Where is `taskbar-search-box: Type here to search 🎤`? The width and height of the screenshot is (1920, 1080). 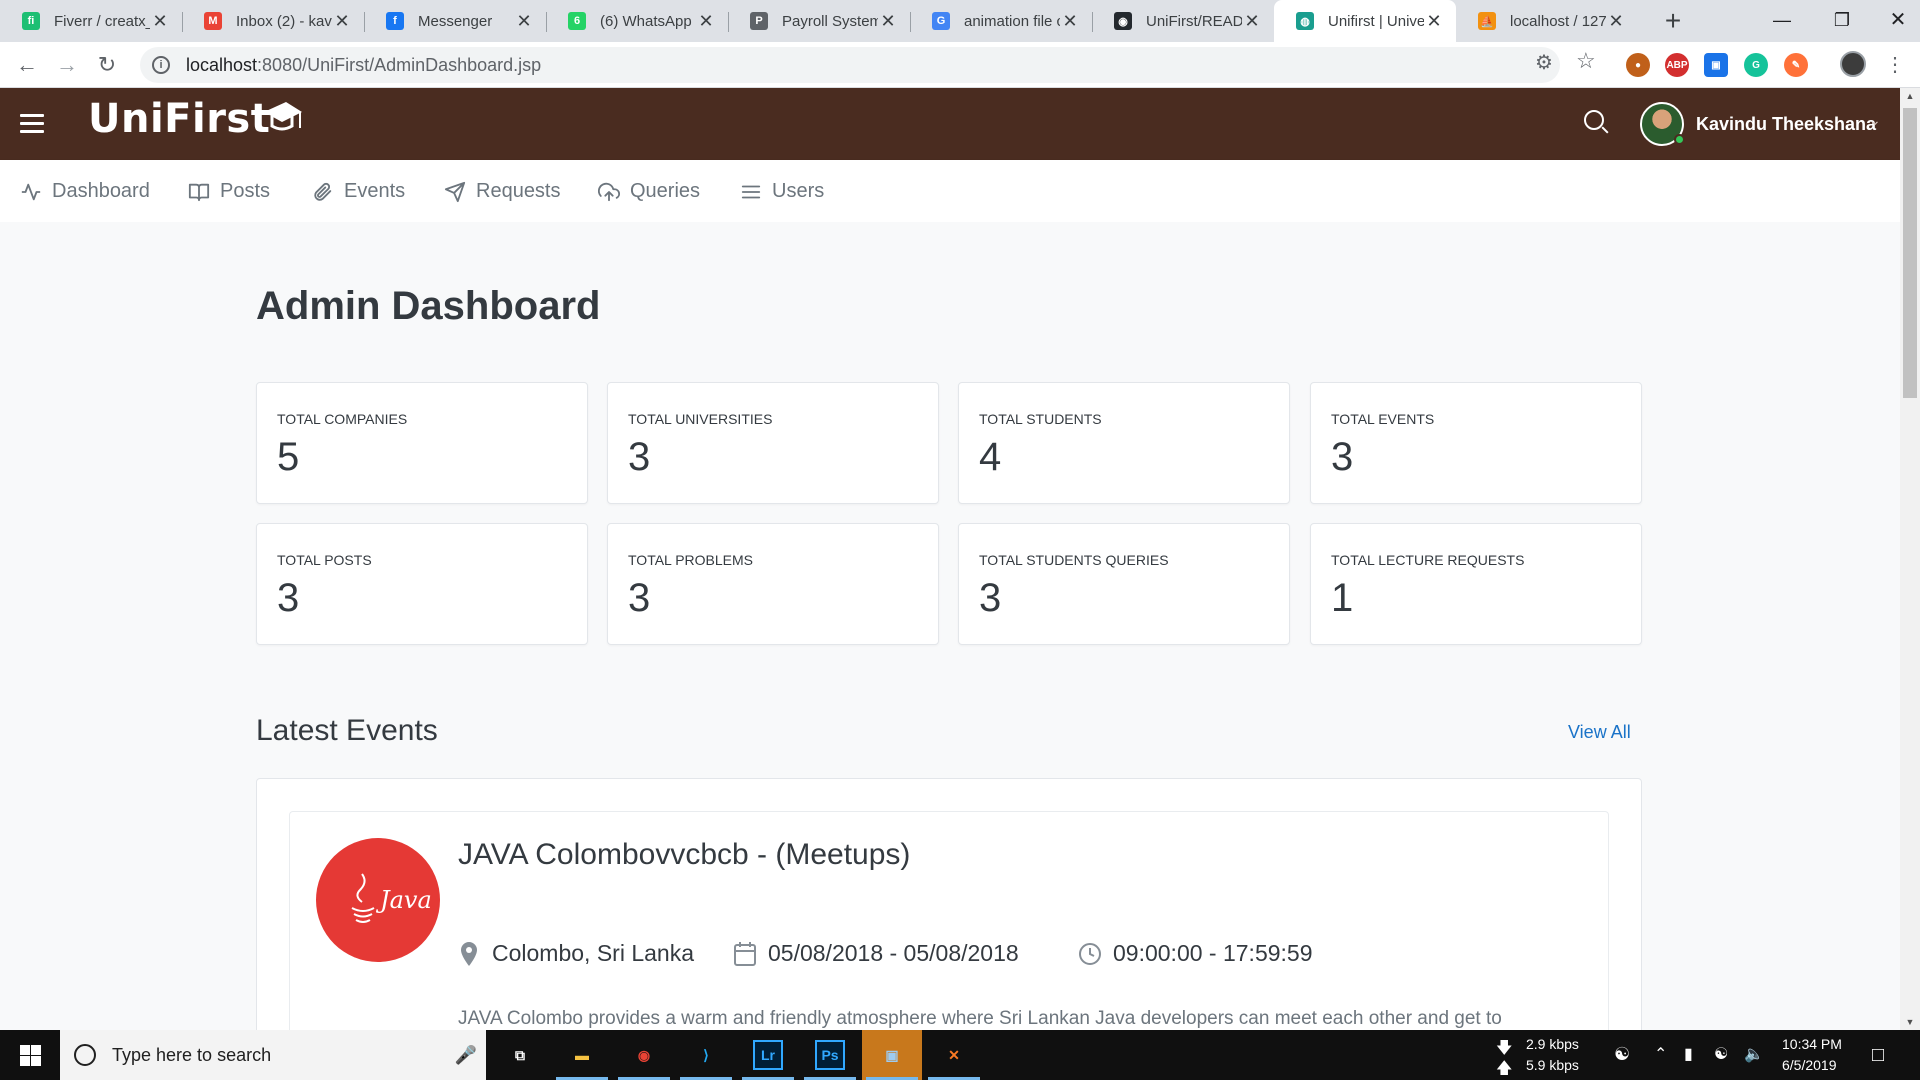 taskbar-search-box: Type here to search 🎤 is located at coordinates (273, 1055).